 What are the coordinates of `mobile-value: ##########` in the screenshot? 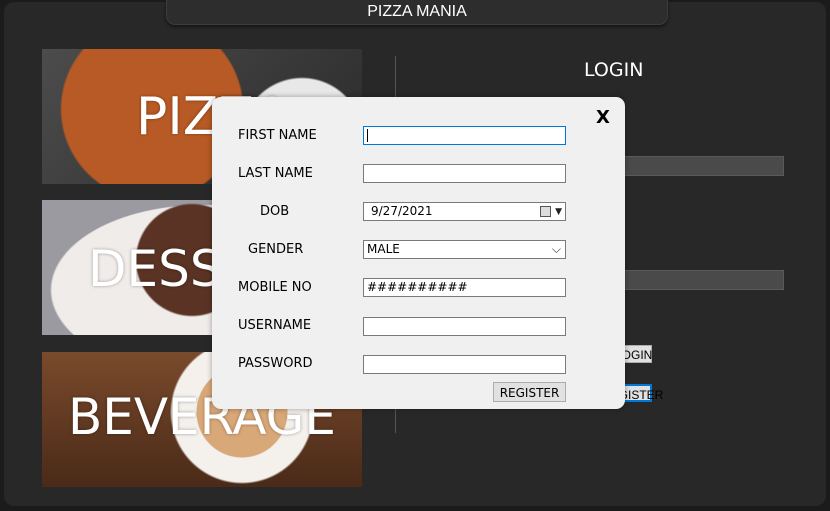 It's located at (417, 287).